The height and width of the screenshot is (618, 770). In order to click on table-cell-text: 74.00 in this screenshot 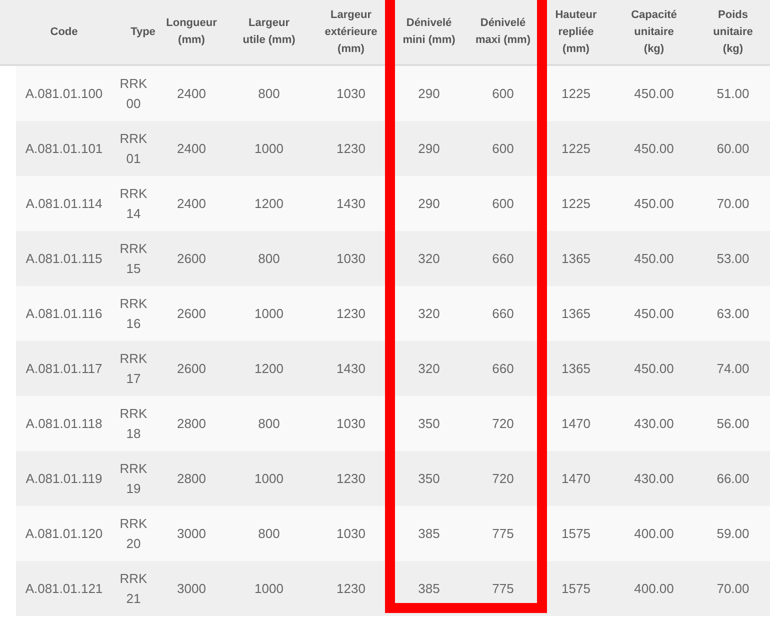, I will do `click(733, 369)`.